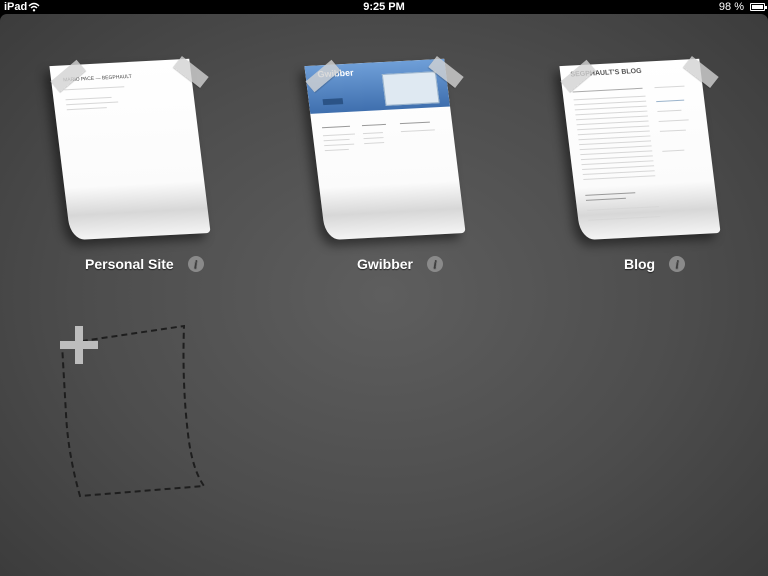 Image resolution: width=768 pixels, height=576 pixels. What do you see at coordinates (640, 264) in the screenshot?
I see `site-label: Blog` at bounding box center [640, 264].